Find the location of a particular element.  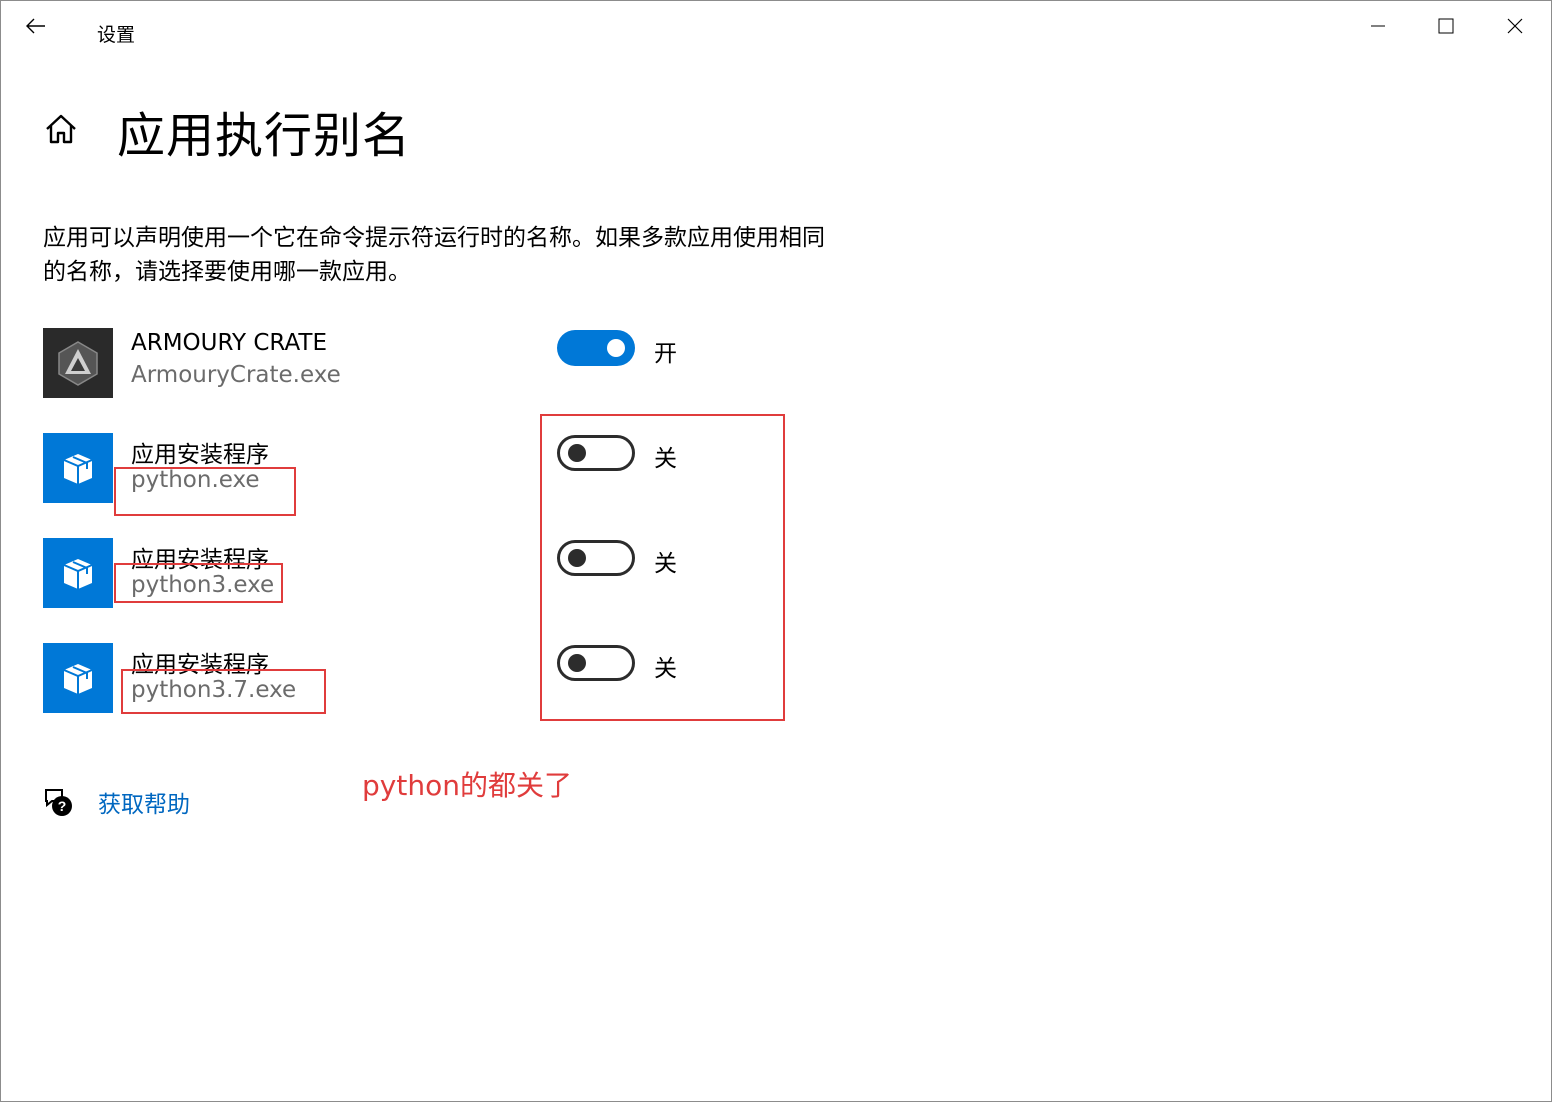

minimize-button is located at coordinates (1378, 26).